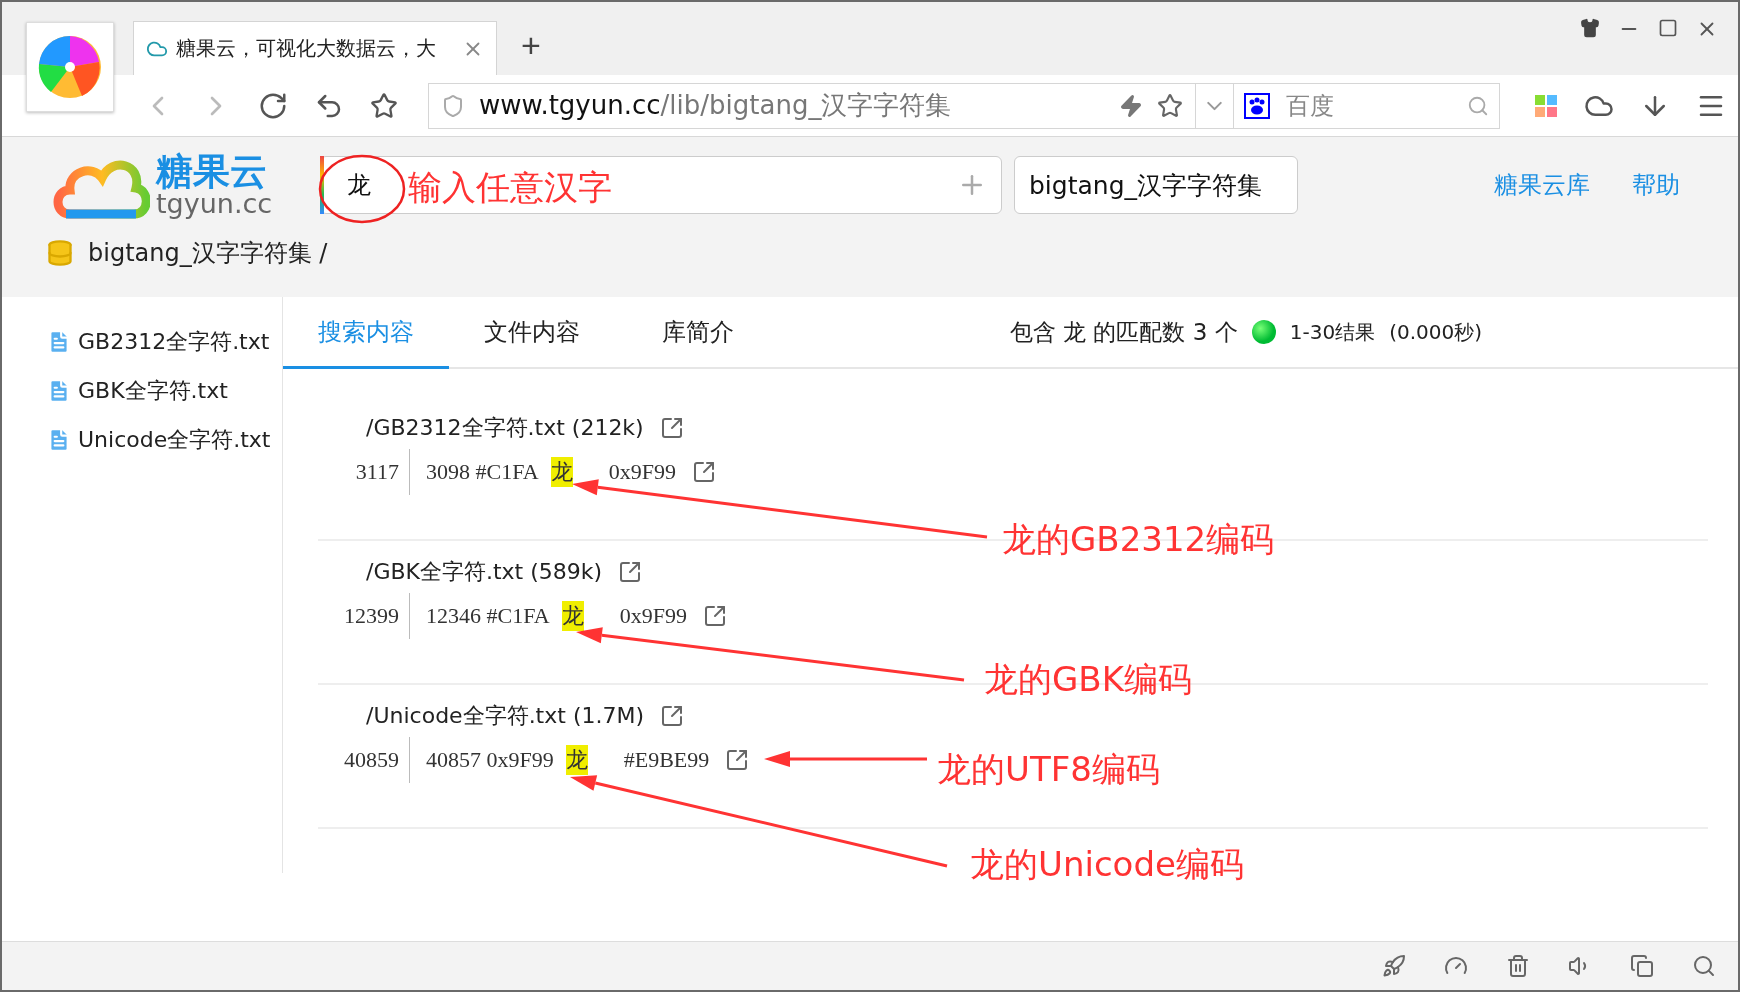 Image resolution: width=1740 pixels, height=992 pixels. What do you see at coordinates (142, 390) in the screenshot?
I see `file-item: GBK全字符.txt` at bounding box center [142, 390].